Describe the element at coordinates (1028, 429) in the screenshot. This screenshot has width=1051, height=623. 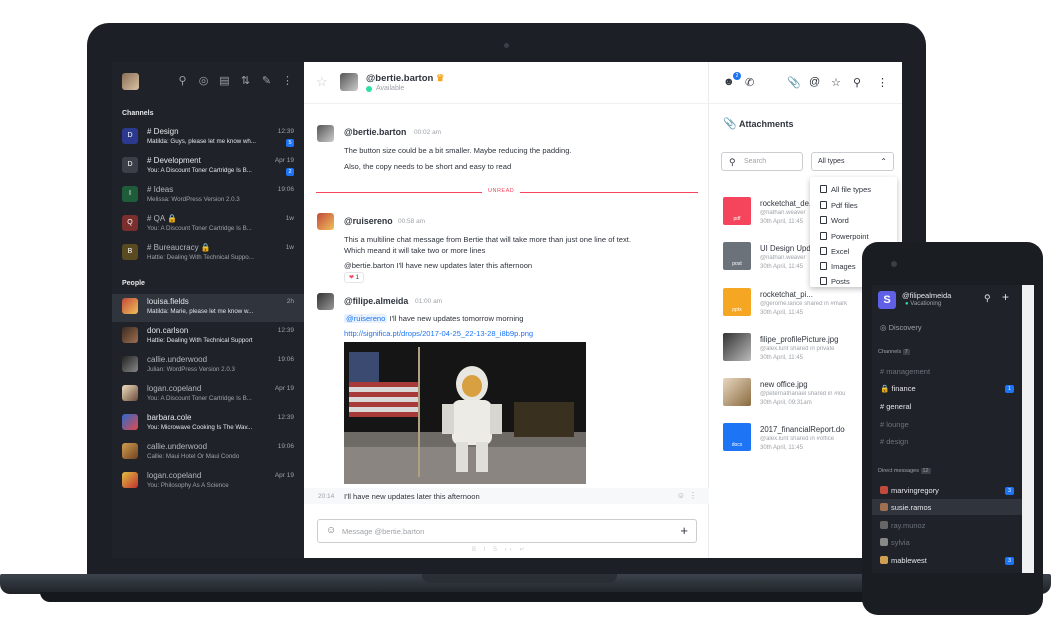
I see `phone-scroll-overlay` at that location.